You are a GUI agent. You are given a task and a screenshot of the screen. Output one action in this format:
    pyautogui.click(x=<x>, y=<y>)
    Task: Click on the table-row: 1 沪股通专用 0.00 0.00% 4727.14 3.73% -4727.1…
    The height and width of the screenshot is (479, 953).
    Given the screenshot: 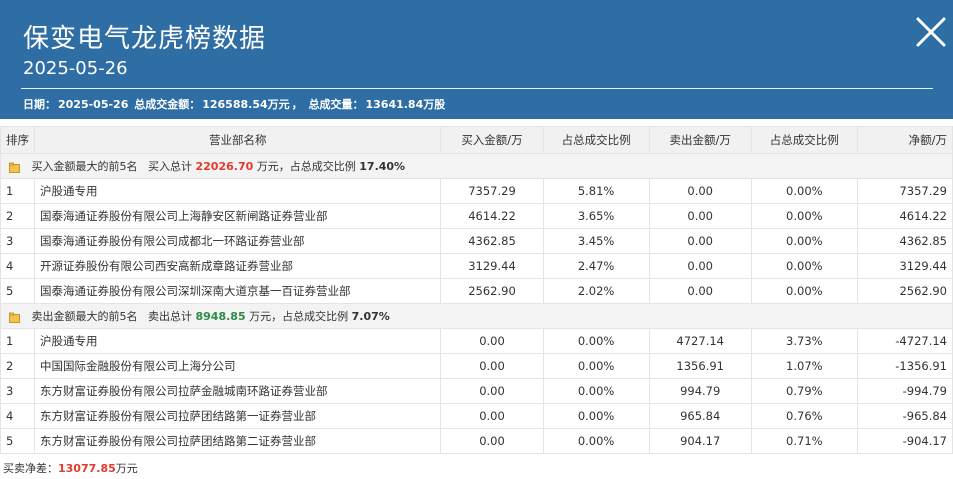 What is the action you would take?
    pyautogui.click(x=476, y=341)
    